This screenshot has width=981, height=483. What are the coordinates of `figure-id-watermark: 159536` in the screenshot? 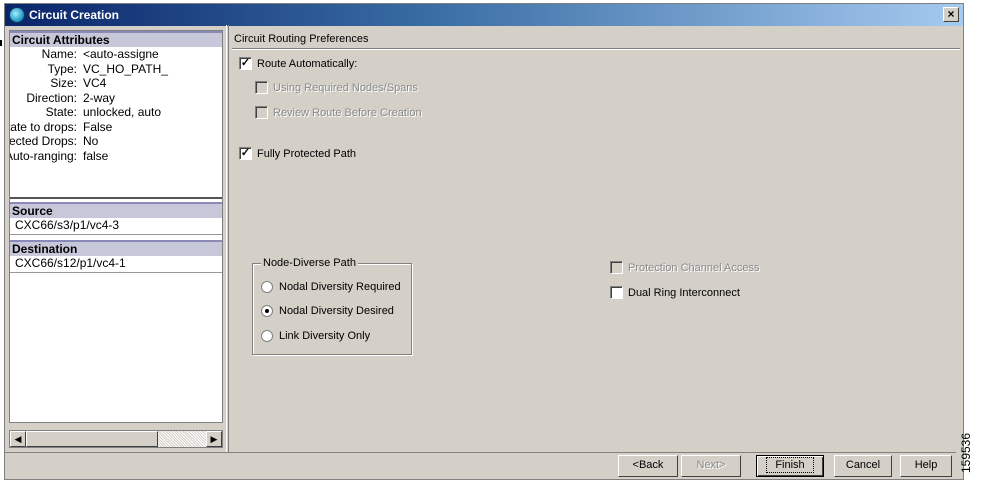 It's located at (969, 454).